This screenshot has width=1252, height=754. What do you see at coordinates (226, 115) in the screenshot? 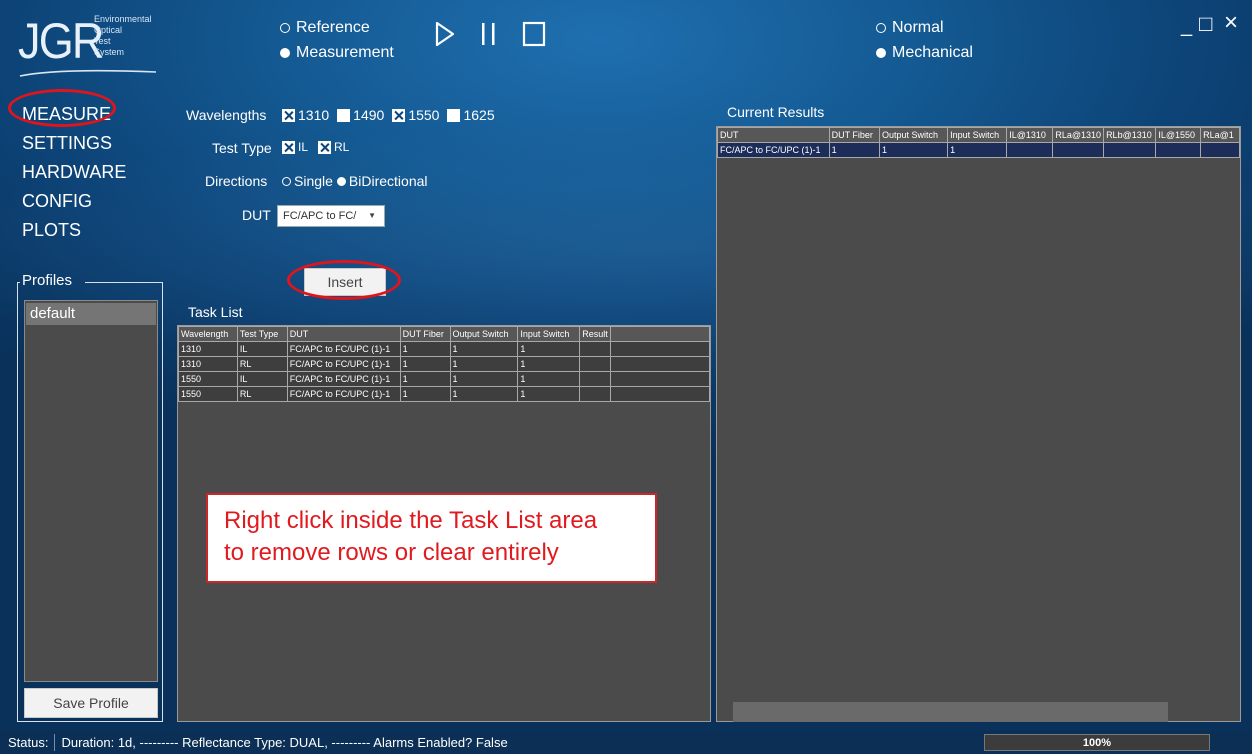
I see `wavelengths-label: Wavelengths` at bounding box center [226, 115].